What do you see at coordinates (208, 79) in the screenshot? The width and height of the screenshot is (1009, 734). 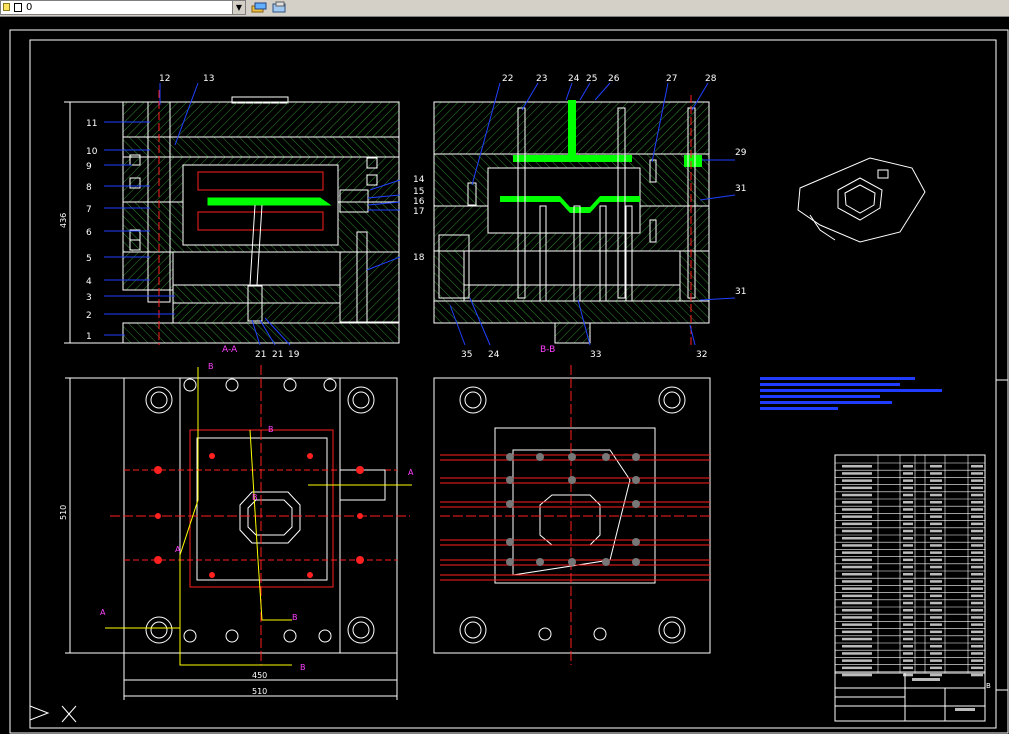 I see `svg-text: 13` at bounding box center [208, 79].